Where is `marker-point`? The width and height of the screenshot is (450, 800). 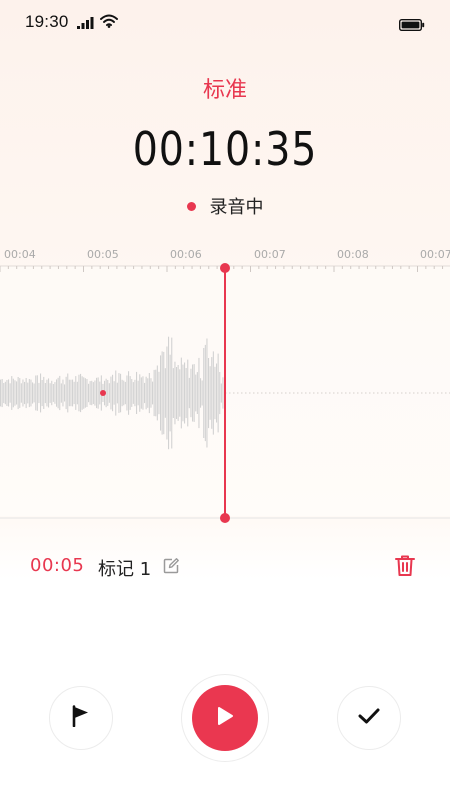 marker-point is located at coordinates (103, 393).